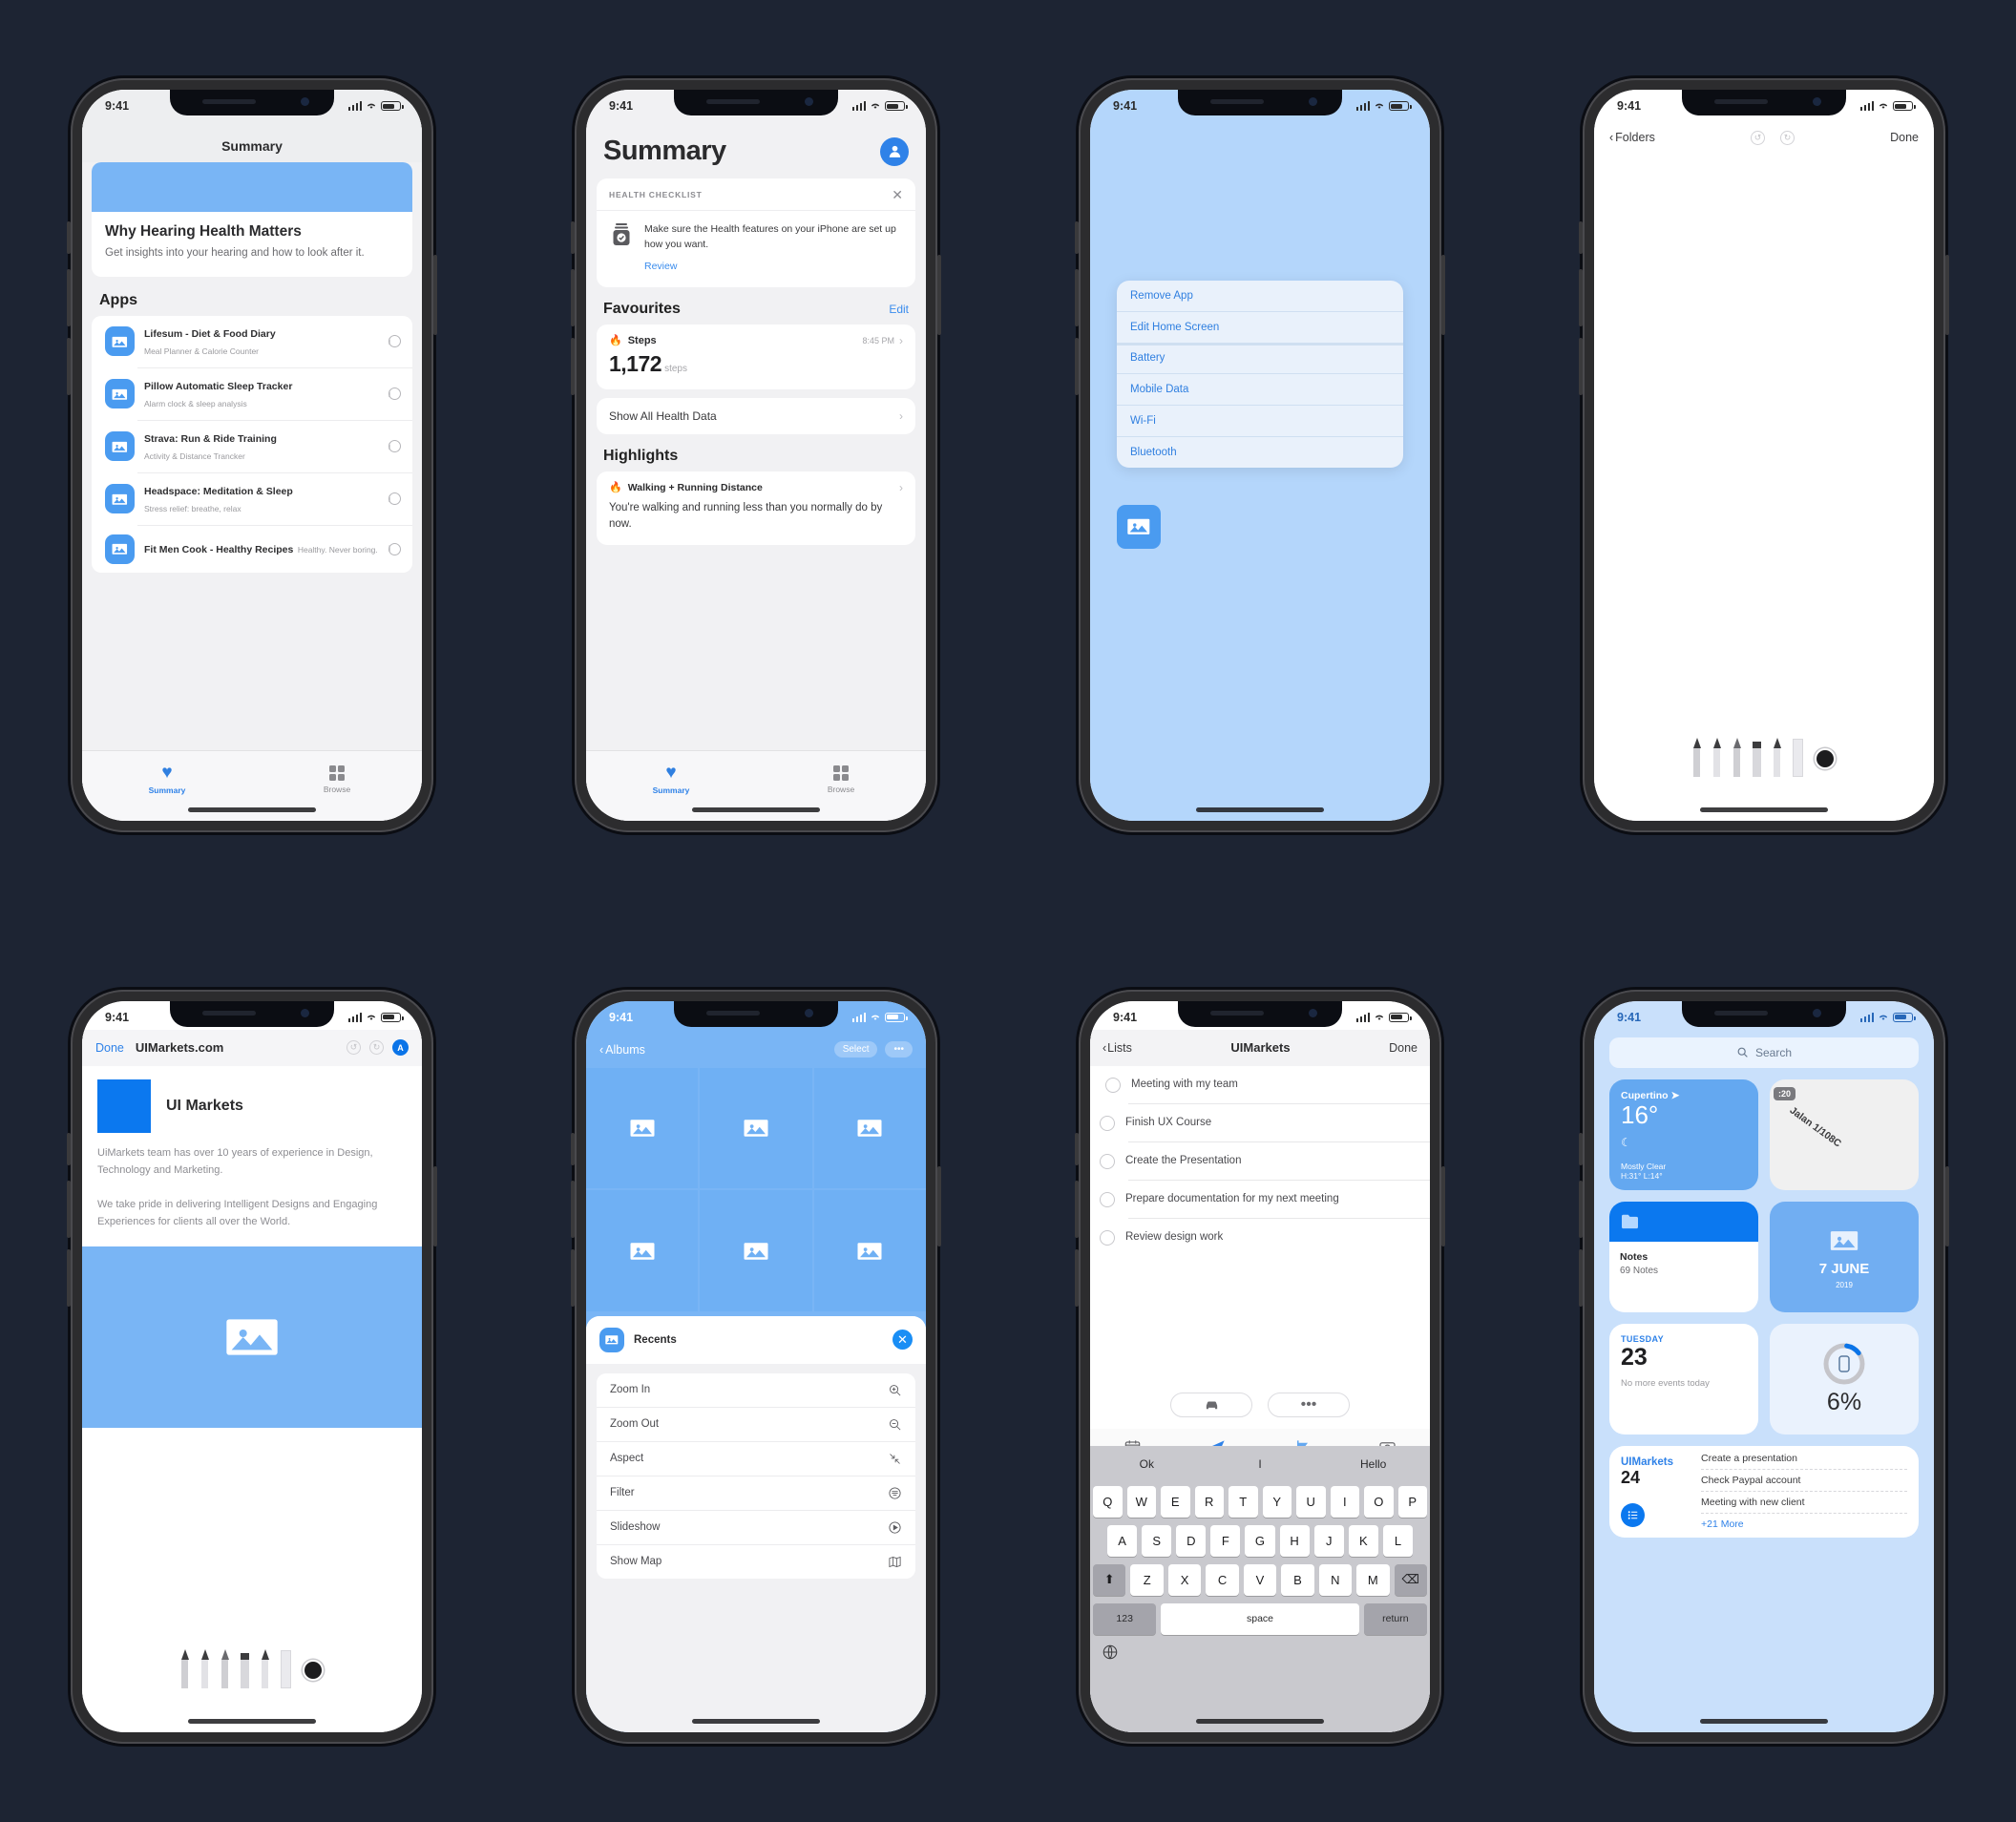 The width and height of the screenshot is (2016, 1822). I want to click on globe-icon, so click(1111, 1652).